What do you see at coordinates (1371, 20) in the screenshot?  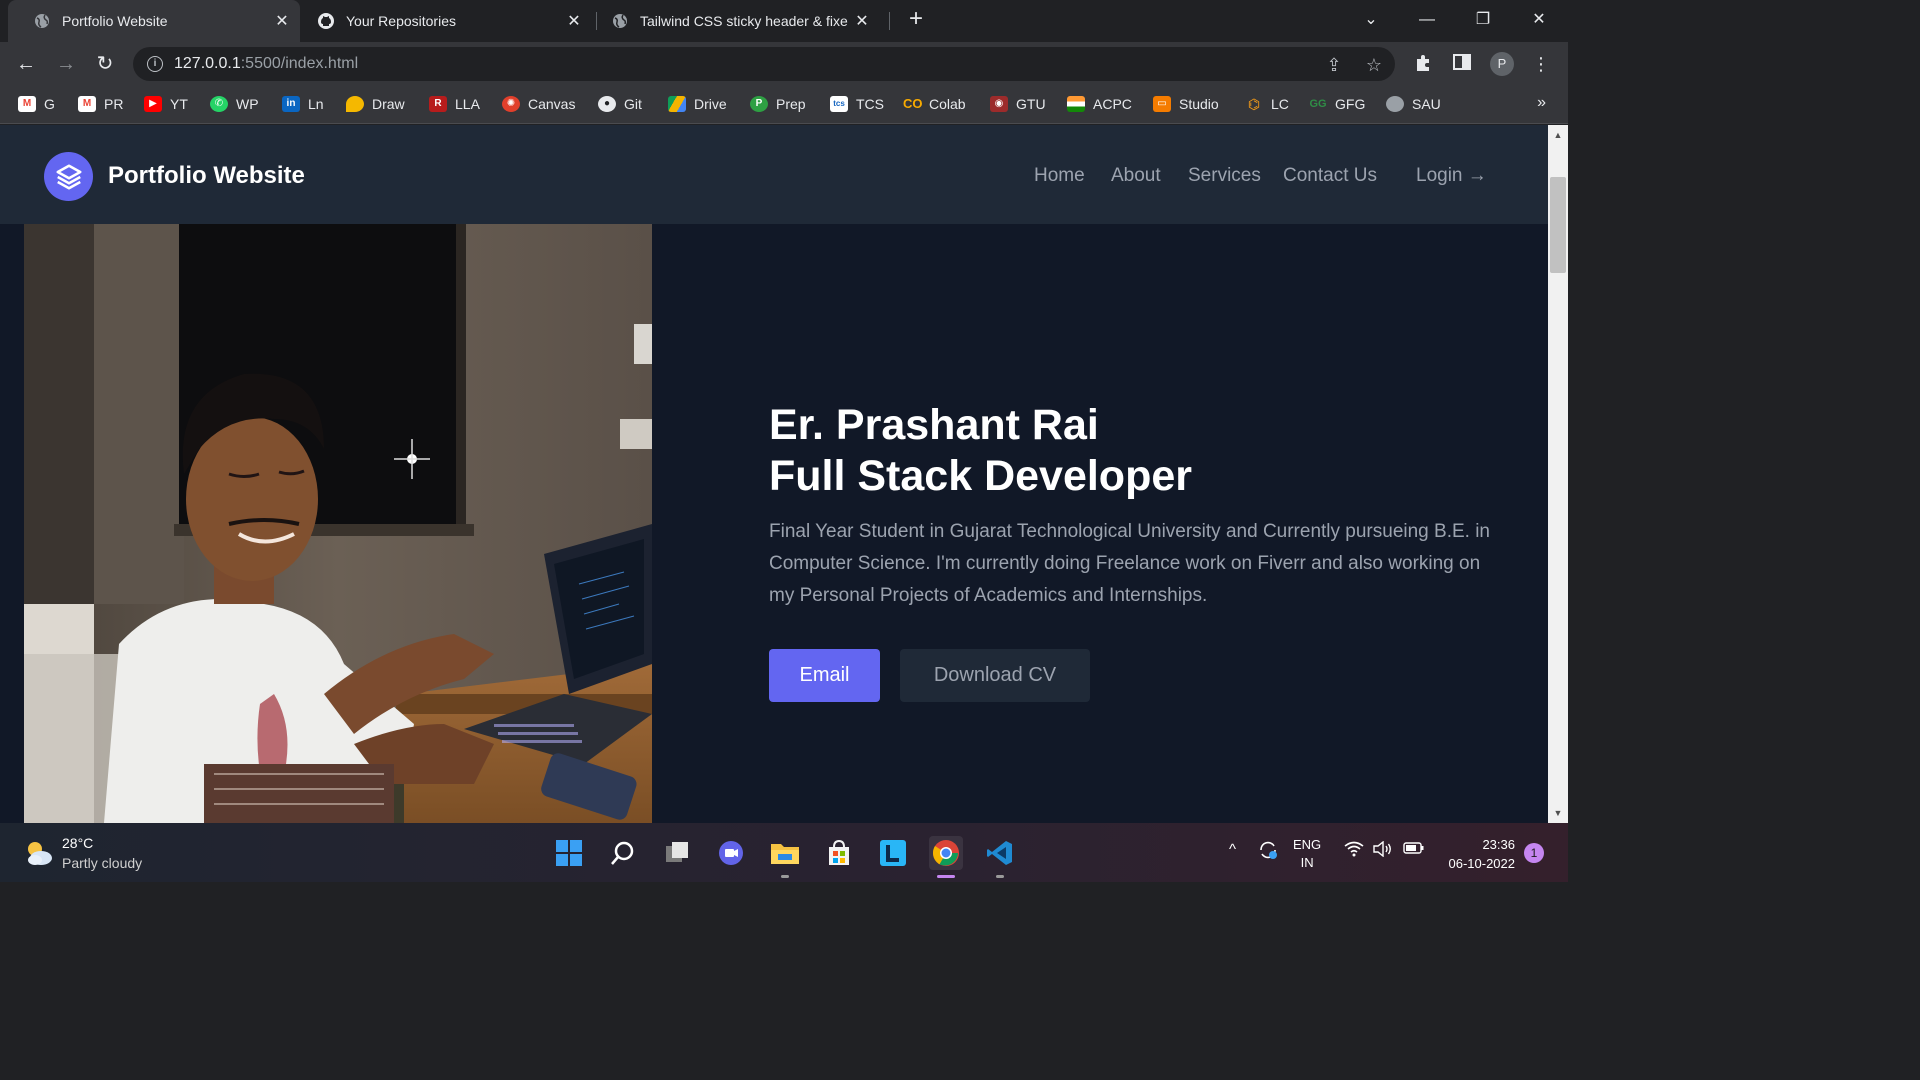 I see `tab-search-chevron-icon: ⌄` at bounding box center [1371, 20].